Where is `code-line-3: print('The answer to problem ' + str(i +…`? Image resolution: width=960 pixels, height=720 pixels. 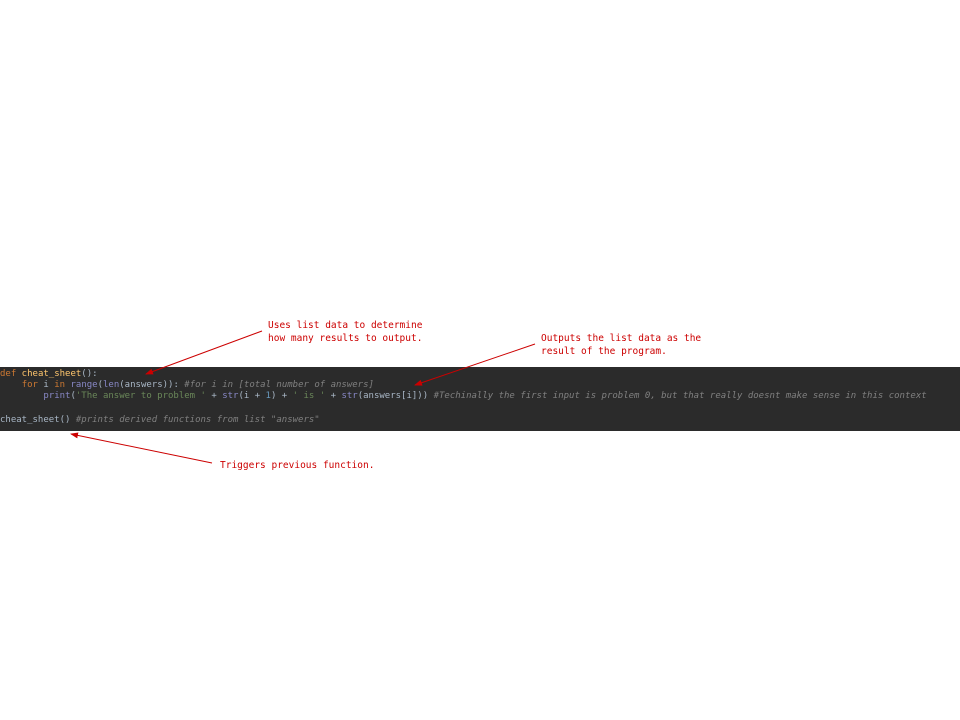
code-line-3: print('The answer to problem ' + str(i +… is located at coordinates (463, 396).